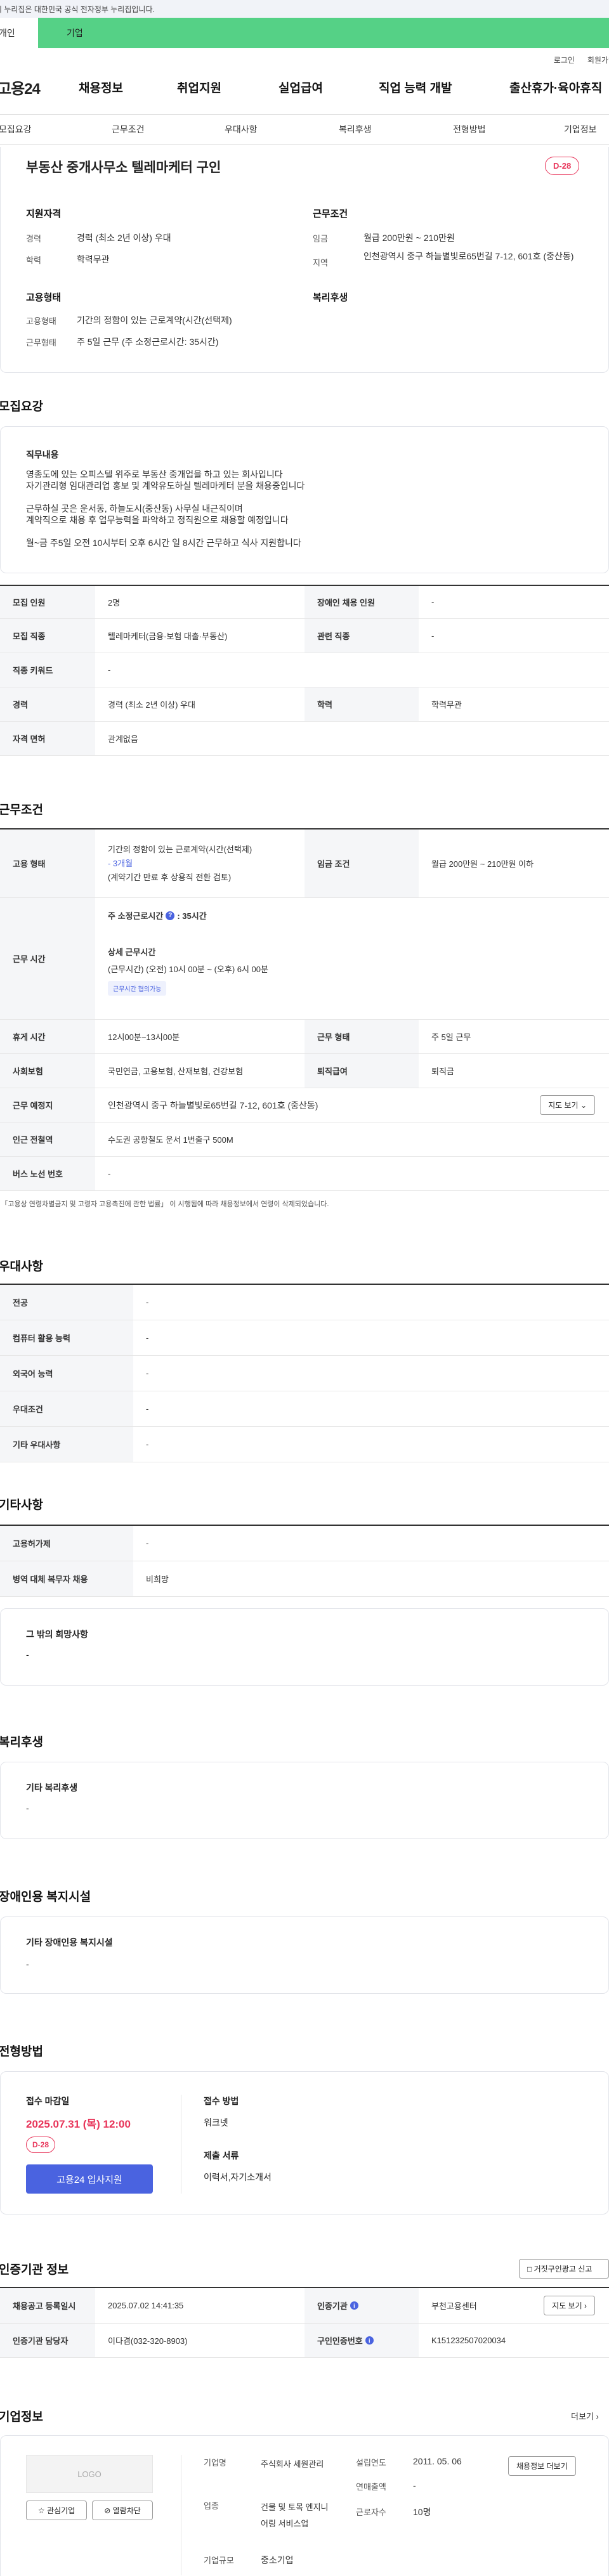  I want to click on process-section-title: 전형방법, so click(22, 2052).